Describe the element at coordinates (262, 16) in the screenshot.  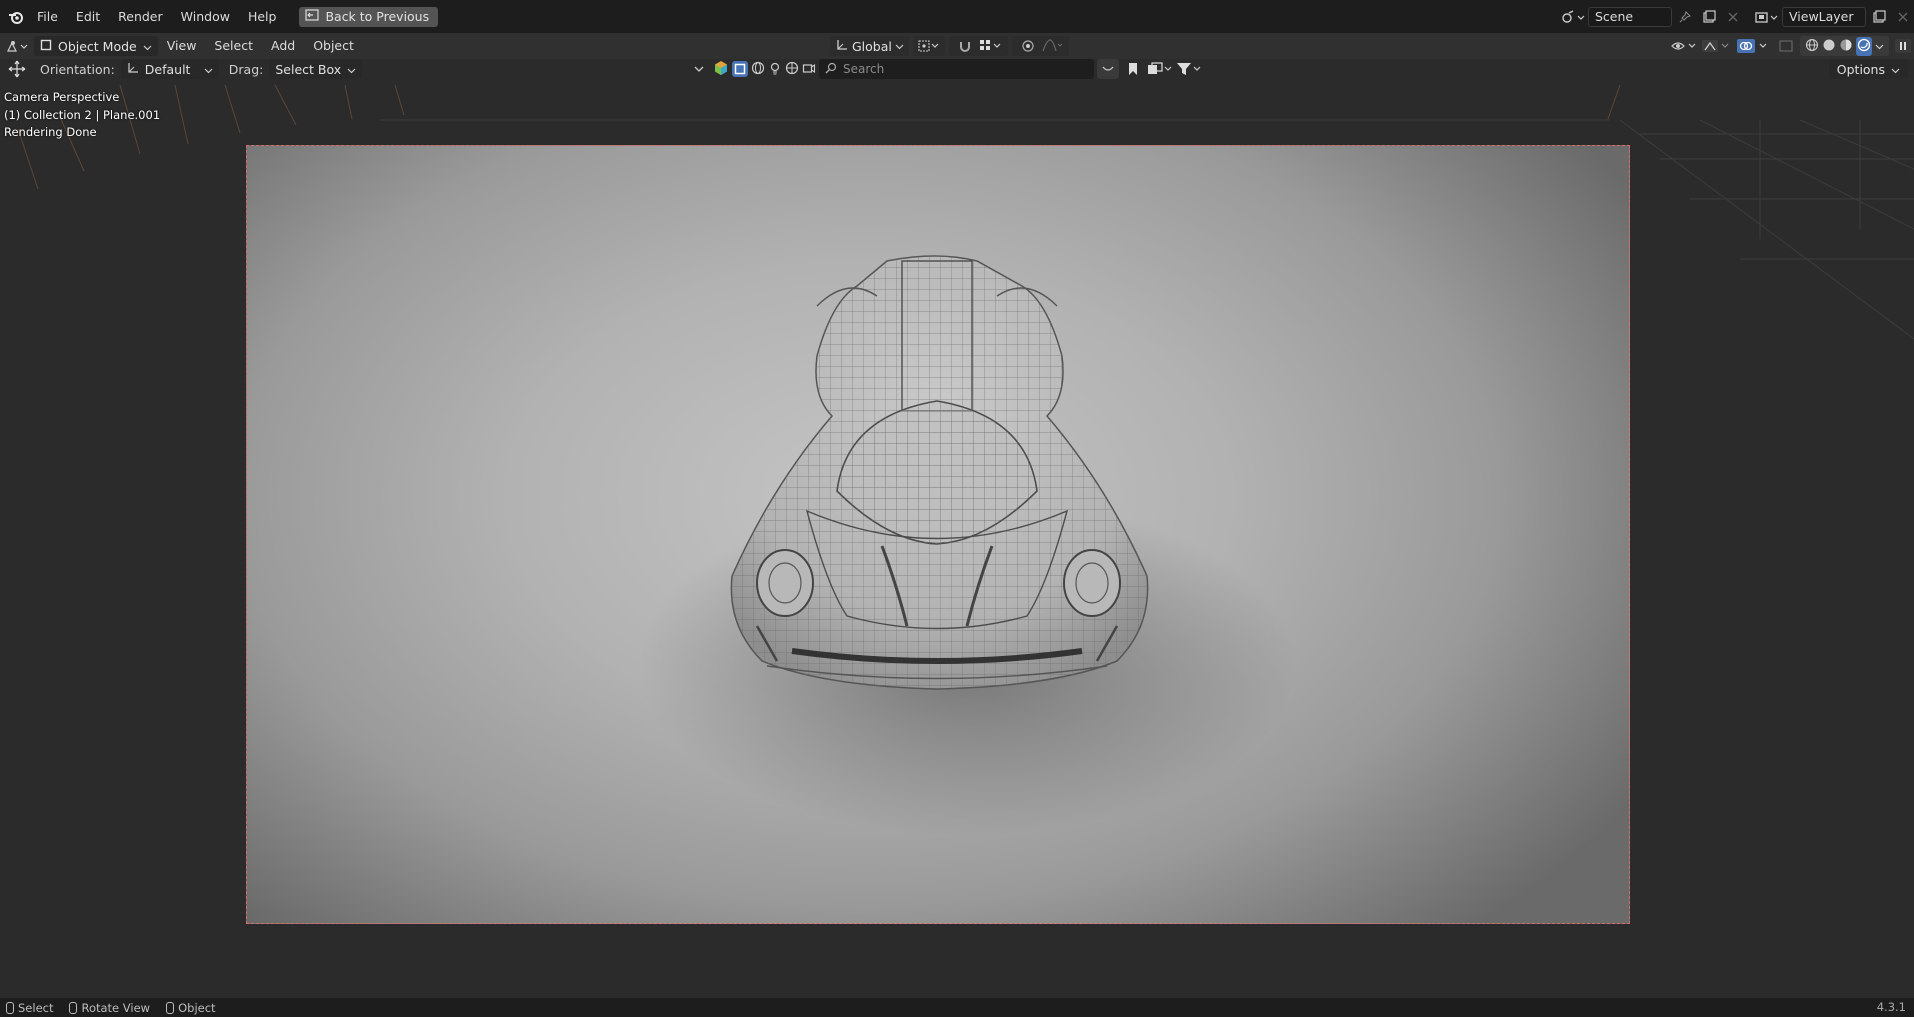
I see `menu-help: Help` at that location.